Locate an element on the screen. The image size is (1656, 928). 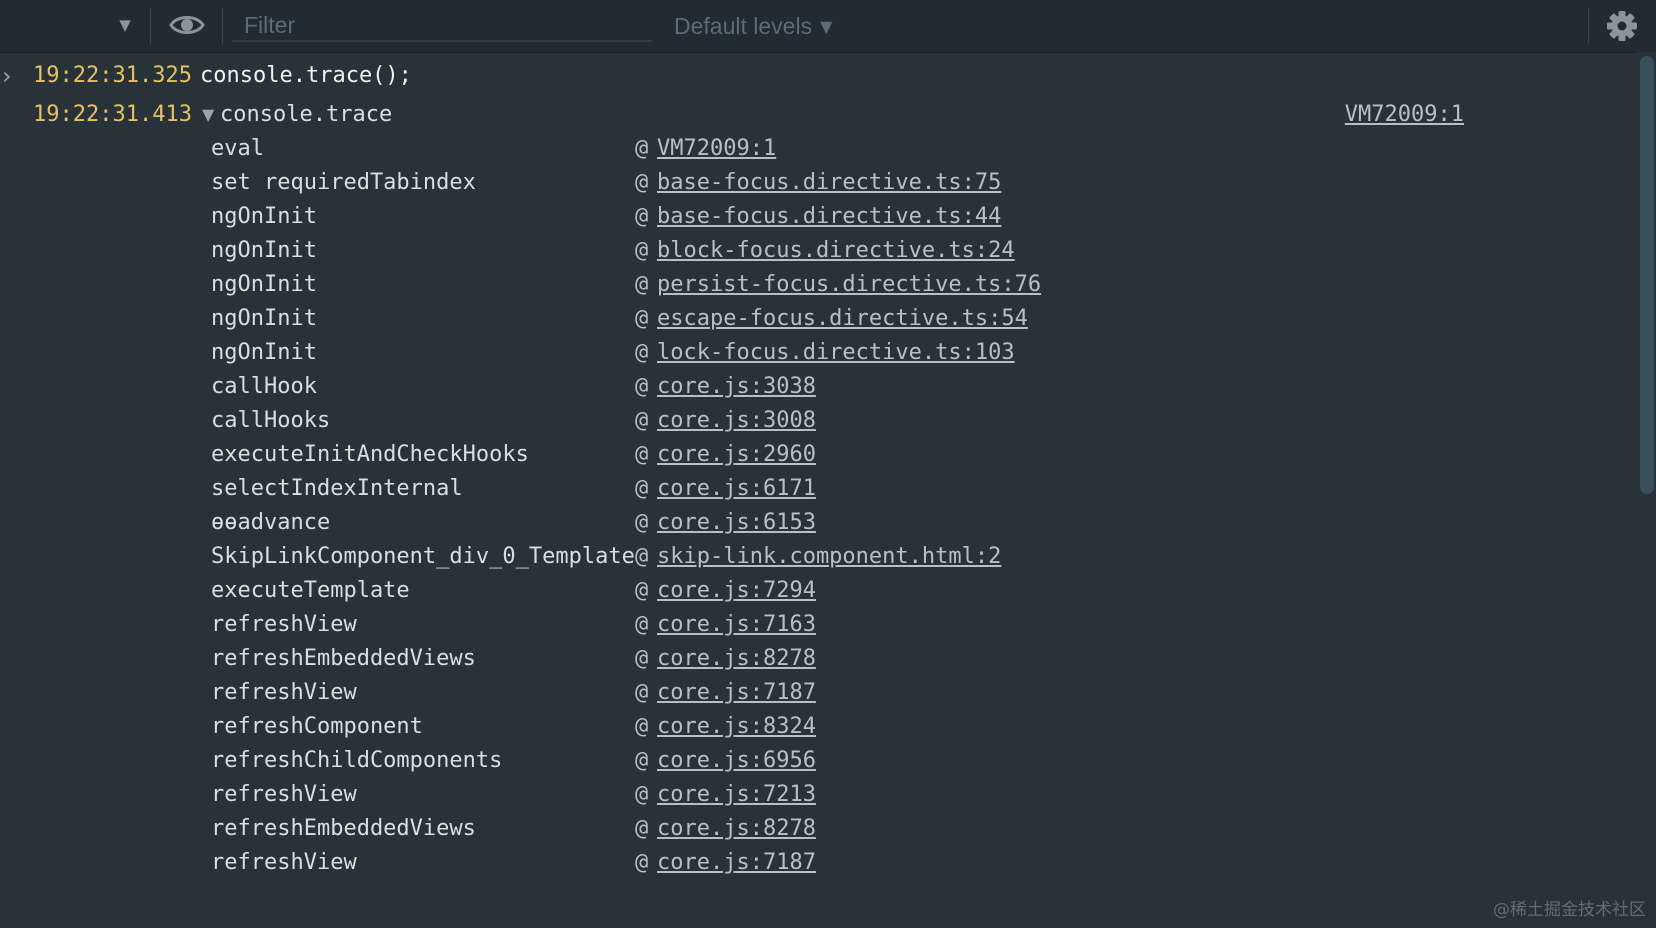
frame-source-link: core.js:7294 is located at coordinates (736, 591).